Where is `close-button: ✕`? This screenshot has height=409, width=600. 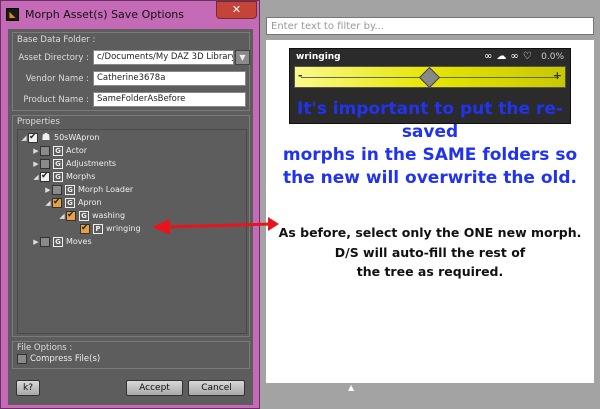 close-button: ✕ is located at coordinates (236, 10).